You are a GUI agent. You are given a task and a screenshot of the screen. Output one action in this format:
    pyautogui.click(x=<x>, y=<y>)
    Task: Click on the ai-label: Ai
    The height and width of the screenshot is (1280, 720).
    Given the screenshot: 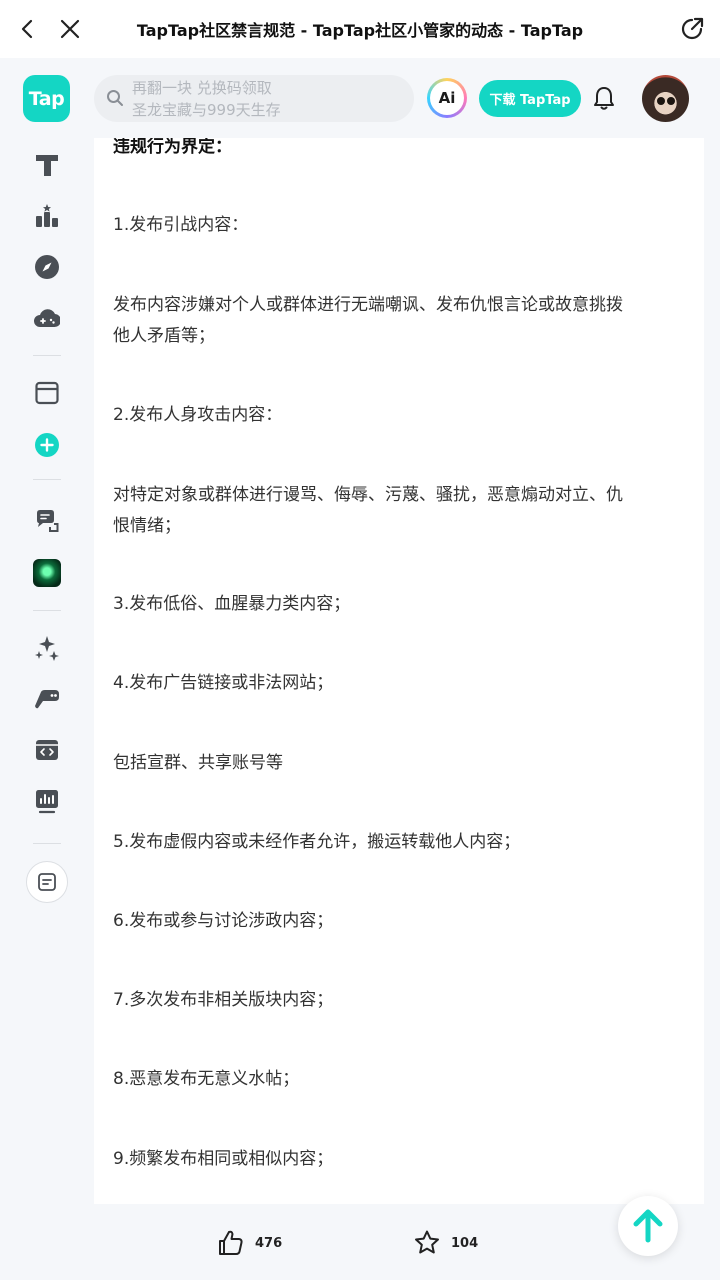 What is the action you would take?
    pyautogui.click(x=447, y=98)
    